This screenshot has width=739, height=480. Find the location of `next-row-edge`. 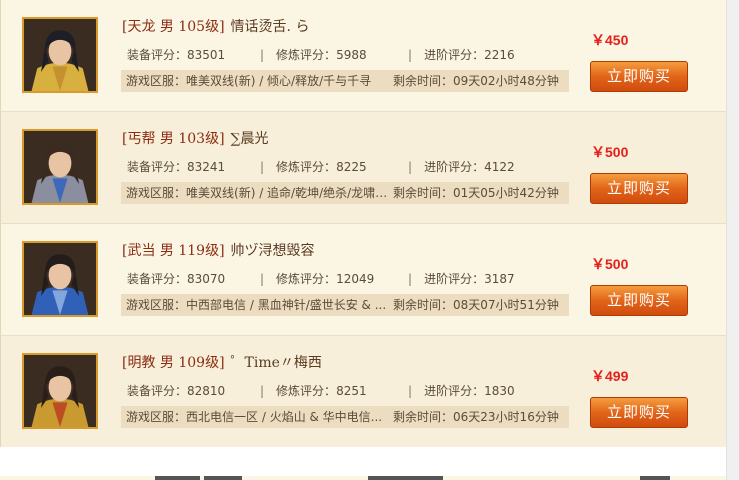

next-row-edge is located at coordinates (363, 478).